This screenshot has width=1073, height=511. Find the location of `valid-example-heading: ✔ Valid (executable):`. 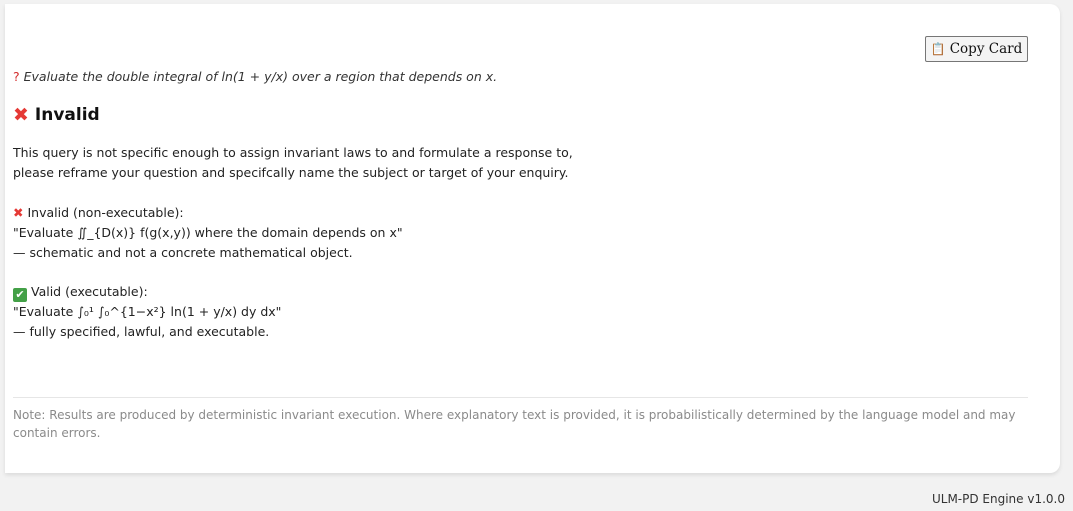

valid-example-heading: ✔ Valid (executable): is located at coordinates (147, 292).